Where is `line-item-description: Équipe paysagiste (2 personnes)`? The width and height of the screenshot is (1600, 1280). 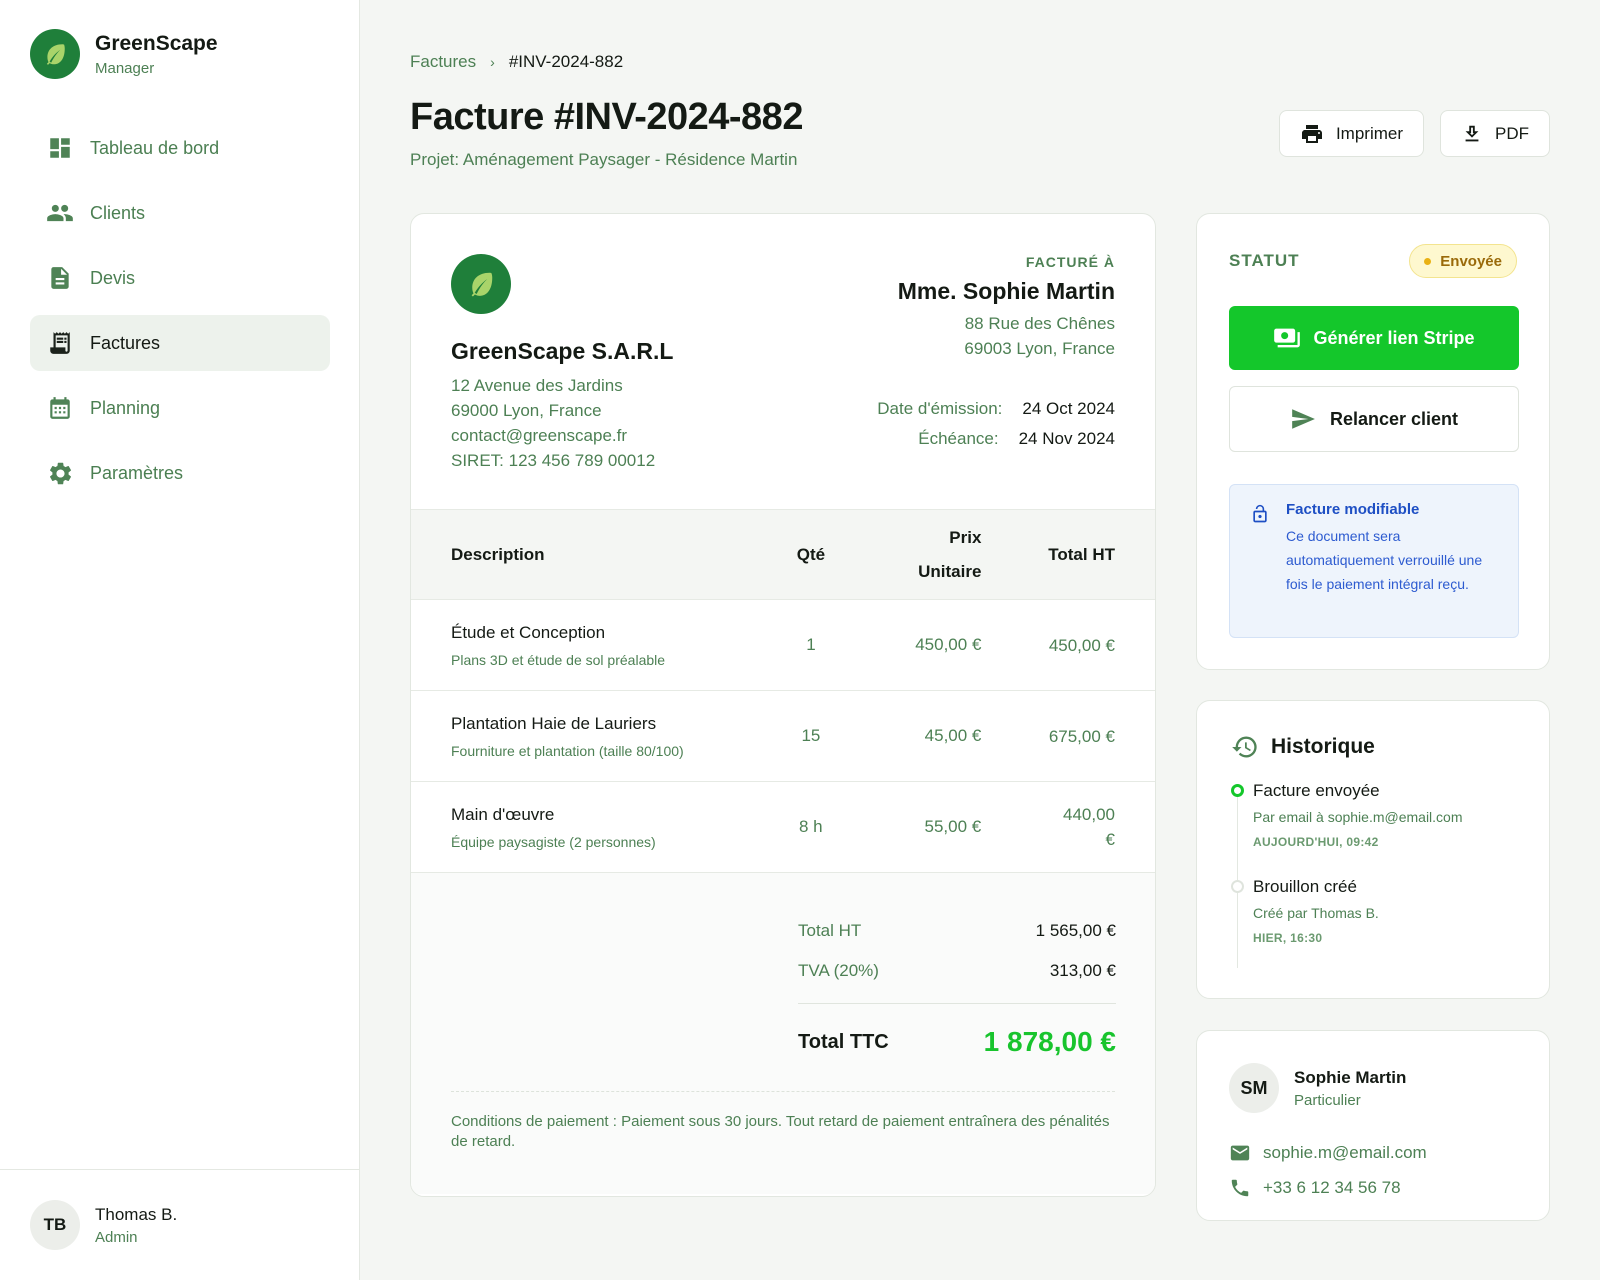 line-item-description: Équipe paysagiste (2 personnes) is located at coordinates (553, 841).